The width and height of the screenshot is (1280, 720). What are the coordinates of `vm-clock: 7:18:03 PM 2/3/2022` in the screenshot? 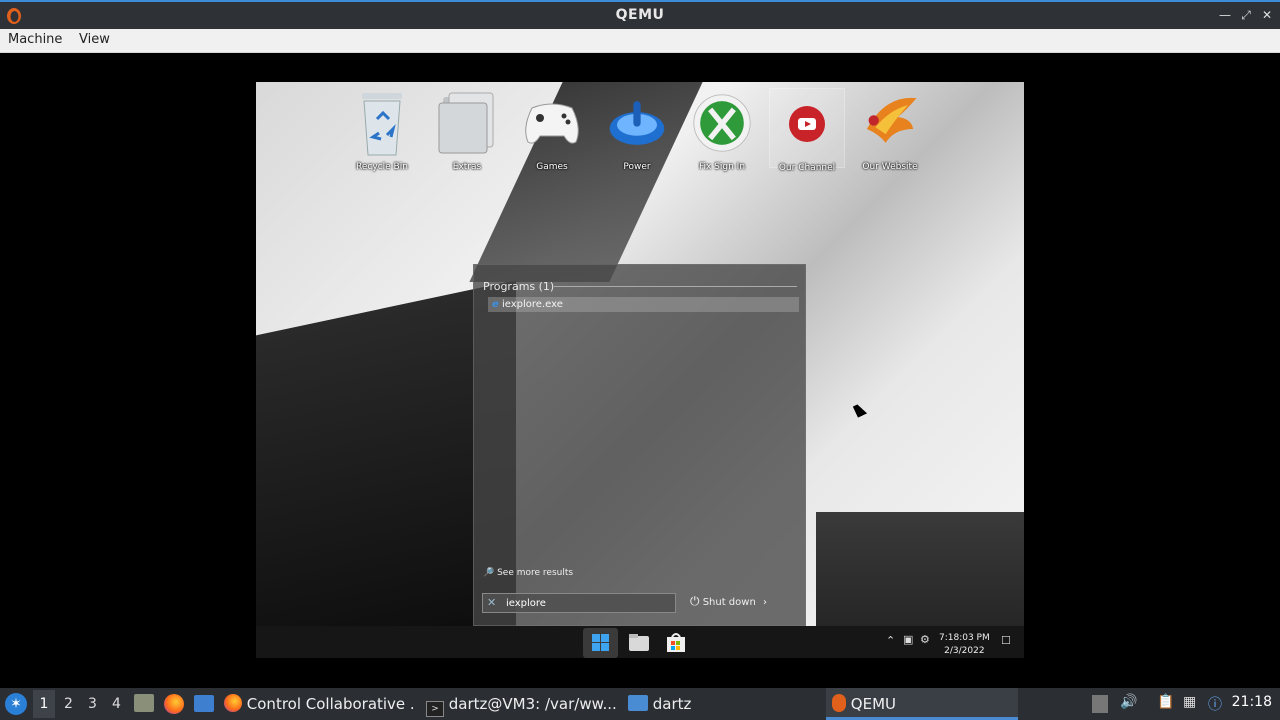 It's located at (964, 645).